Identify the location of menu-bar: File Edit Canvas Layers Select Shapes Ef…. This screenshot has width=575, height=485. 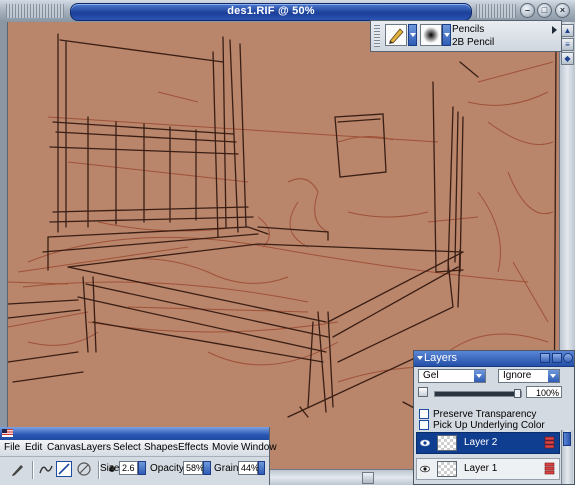
(138, 448).